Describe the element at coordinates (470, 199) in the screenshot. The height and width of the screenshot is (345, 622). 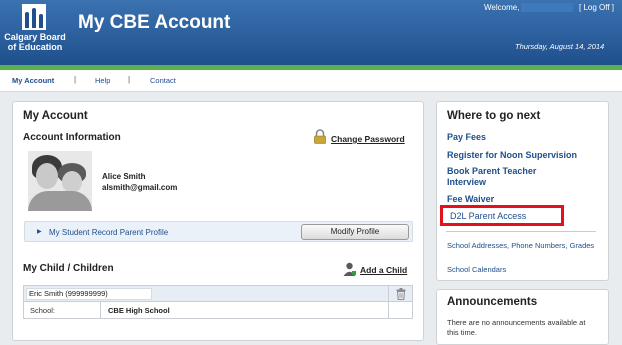
I see `fee-waiver-link: Fee Waiver` at that location.